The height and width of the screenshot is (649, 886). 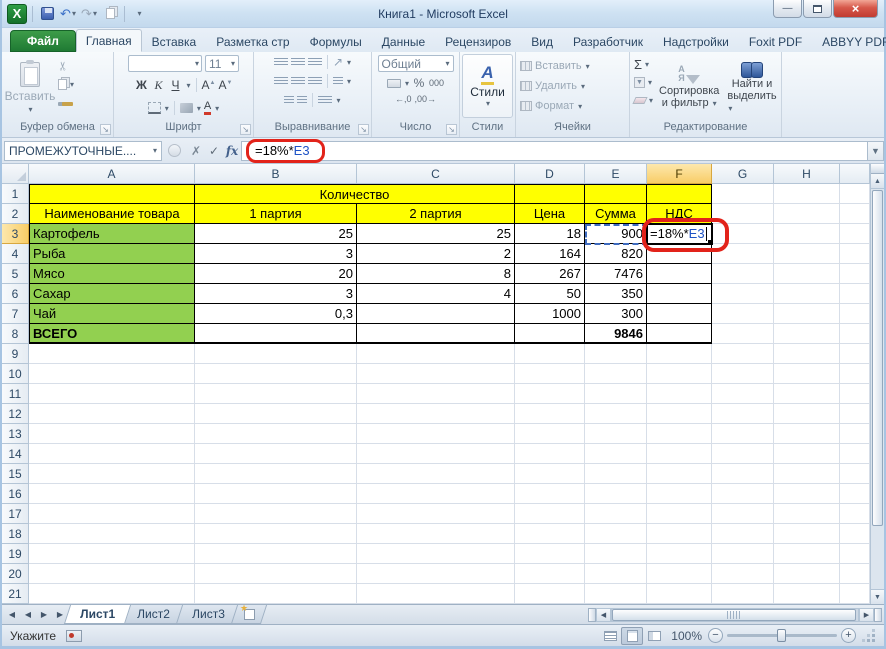 I want to click on close-button: ×, so click(x=855, y=9).